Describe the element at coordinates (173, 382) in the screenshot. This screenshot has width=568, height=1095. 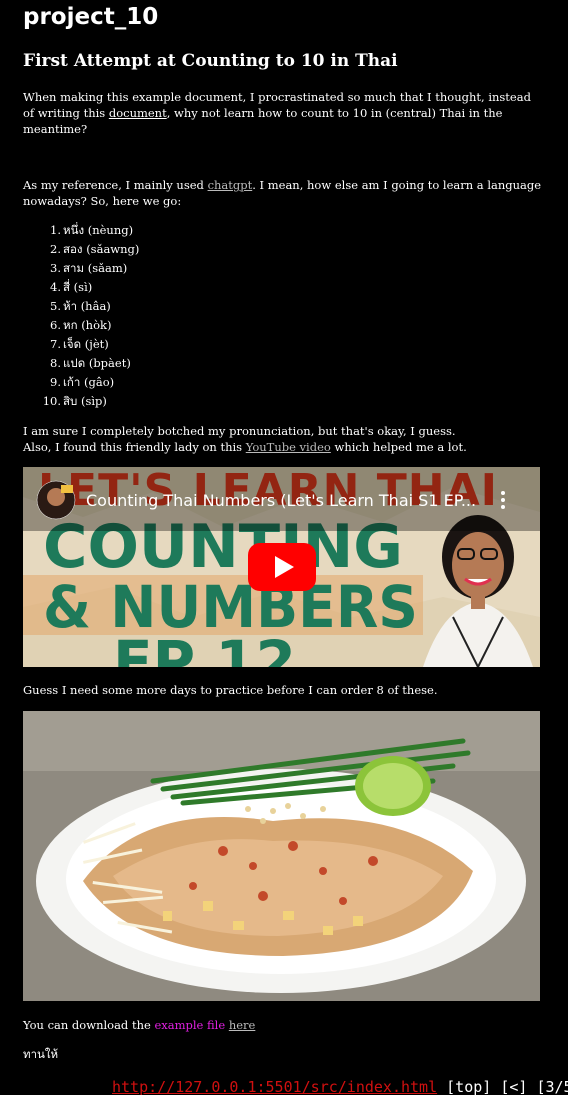
I see `list-item: 9. เก้า (gâo)` at that location.